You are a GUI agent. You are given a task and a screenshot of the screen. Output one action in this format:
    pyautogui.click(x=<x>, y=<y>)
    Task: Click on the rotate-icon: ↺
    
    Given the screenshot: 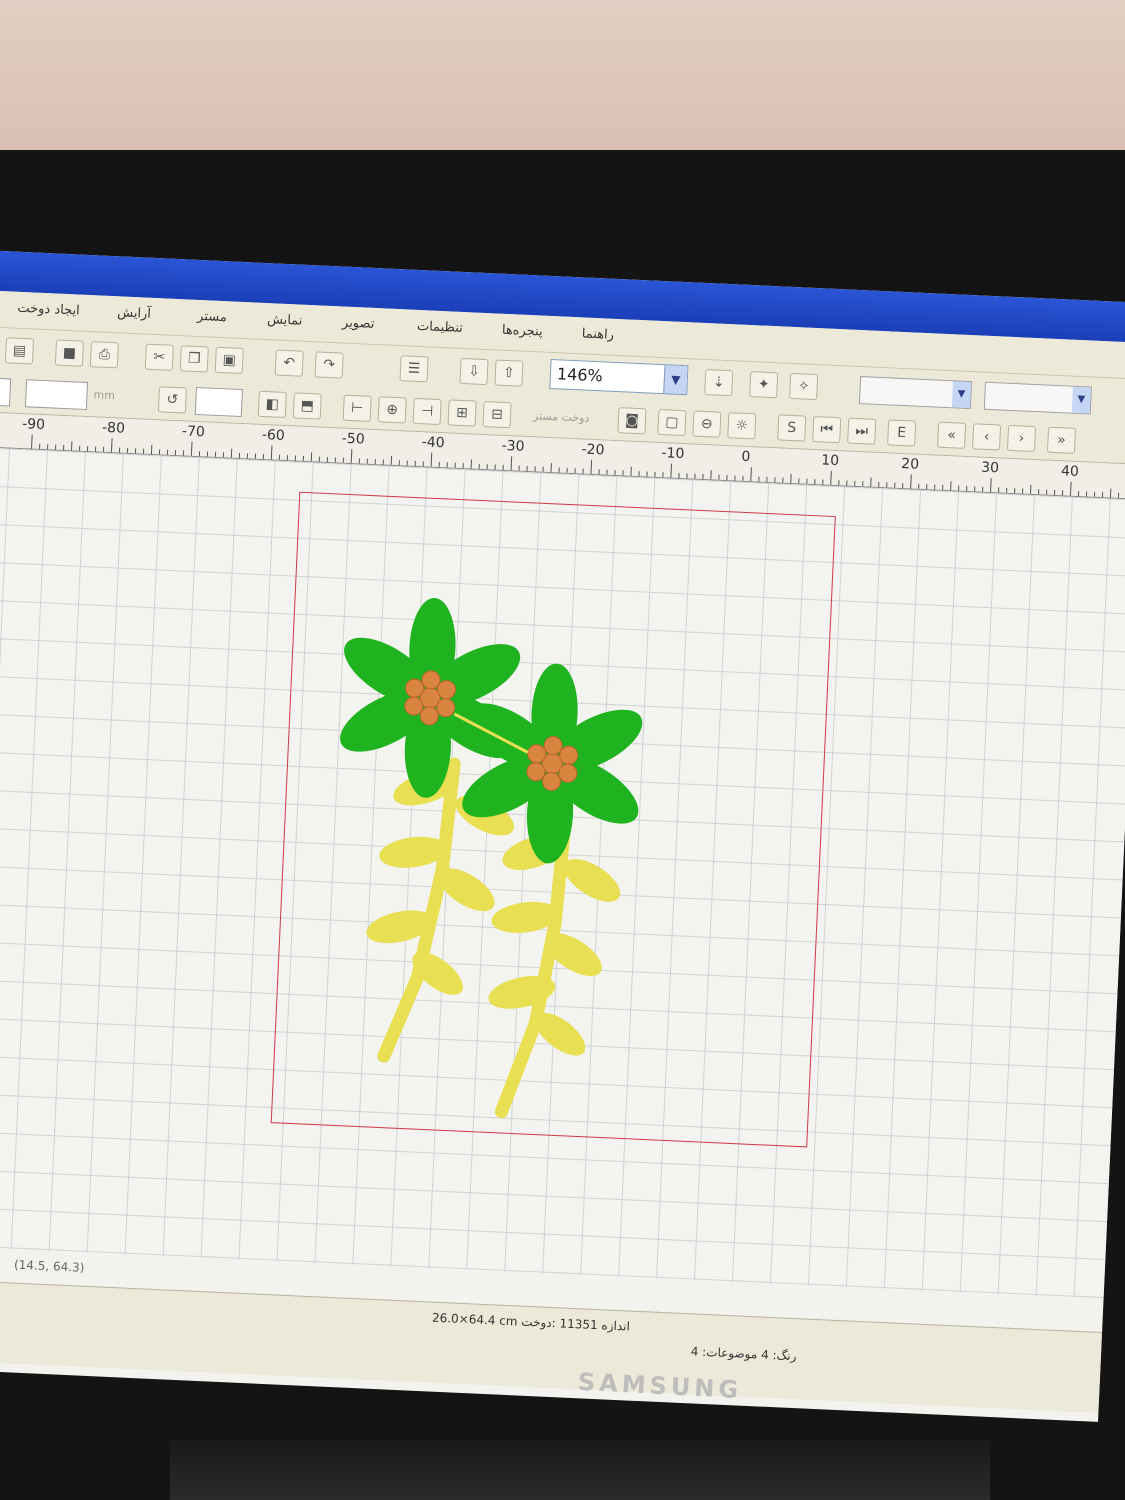 What is the action you would take?
    pyautogui.click(x=172, y=400)
    